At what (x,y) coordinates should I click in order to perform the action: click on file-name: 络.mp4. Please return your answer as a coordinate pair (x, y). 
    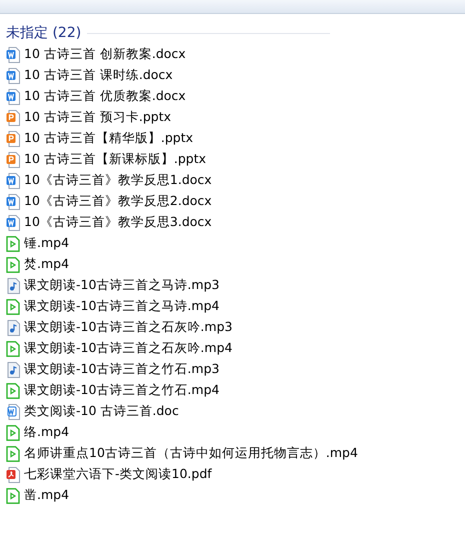
    Looking at the image, I should click on (47, 432).